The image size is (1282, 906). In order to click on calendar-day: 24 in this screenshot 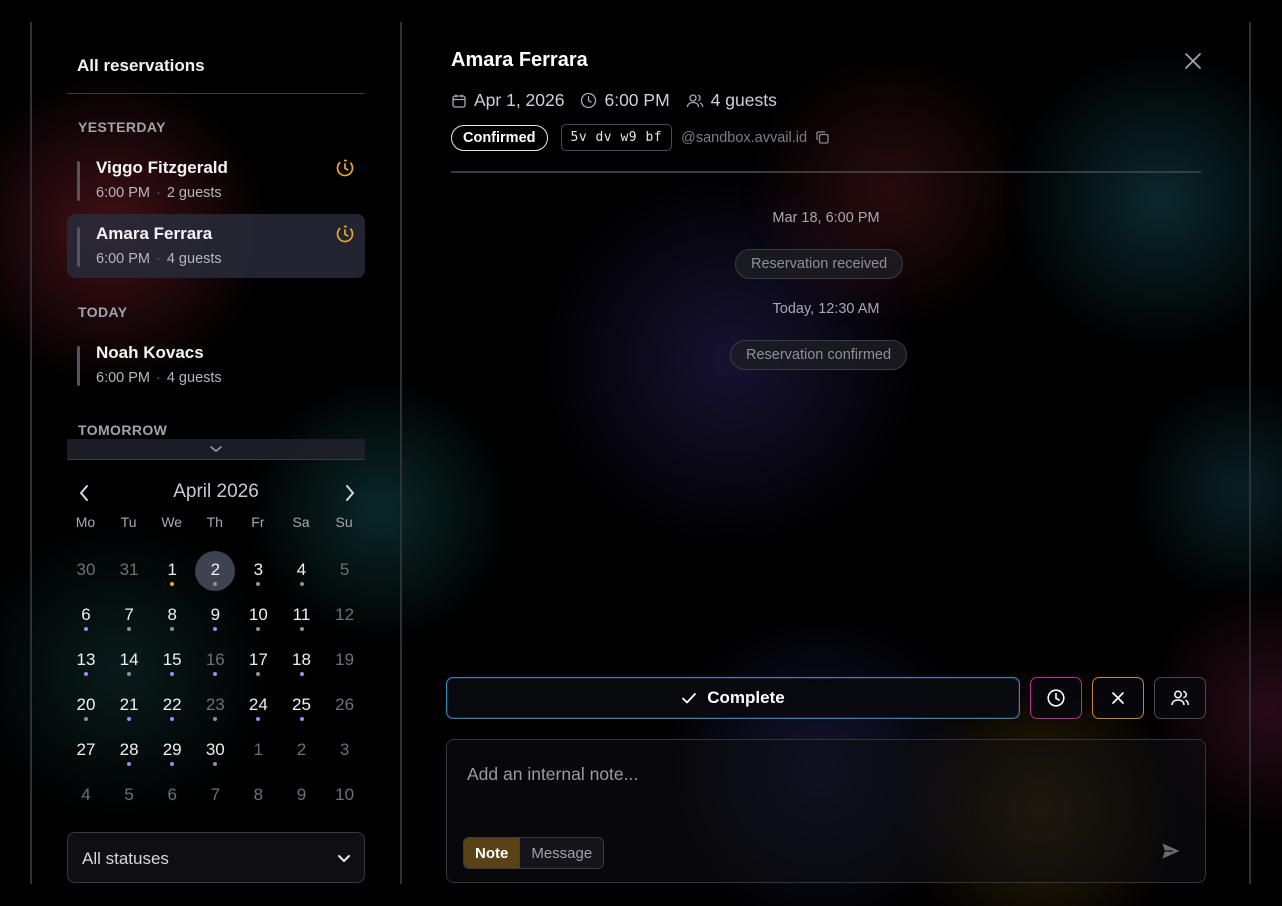, I will do `click(258, 706)`.